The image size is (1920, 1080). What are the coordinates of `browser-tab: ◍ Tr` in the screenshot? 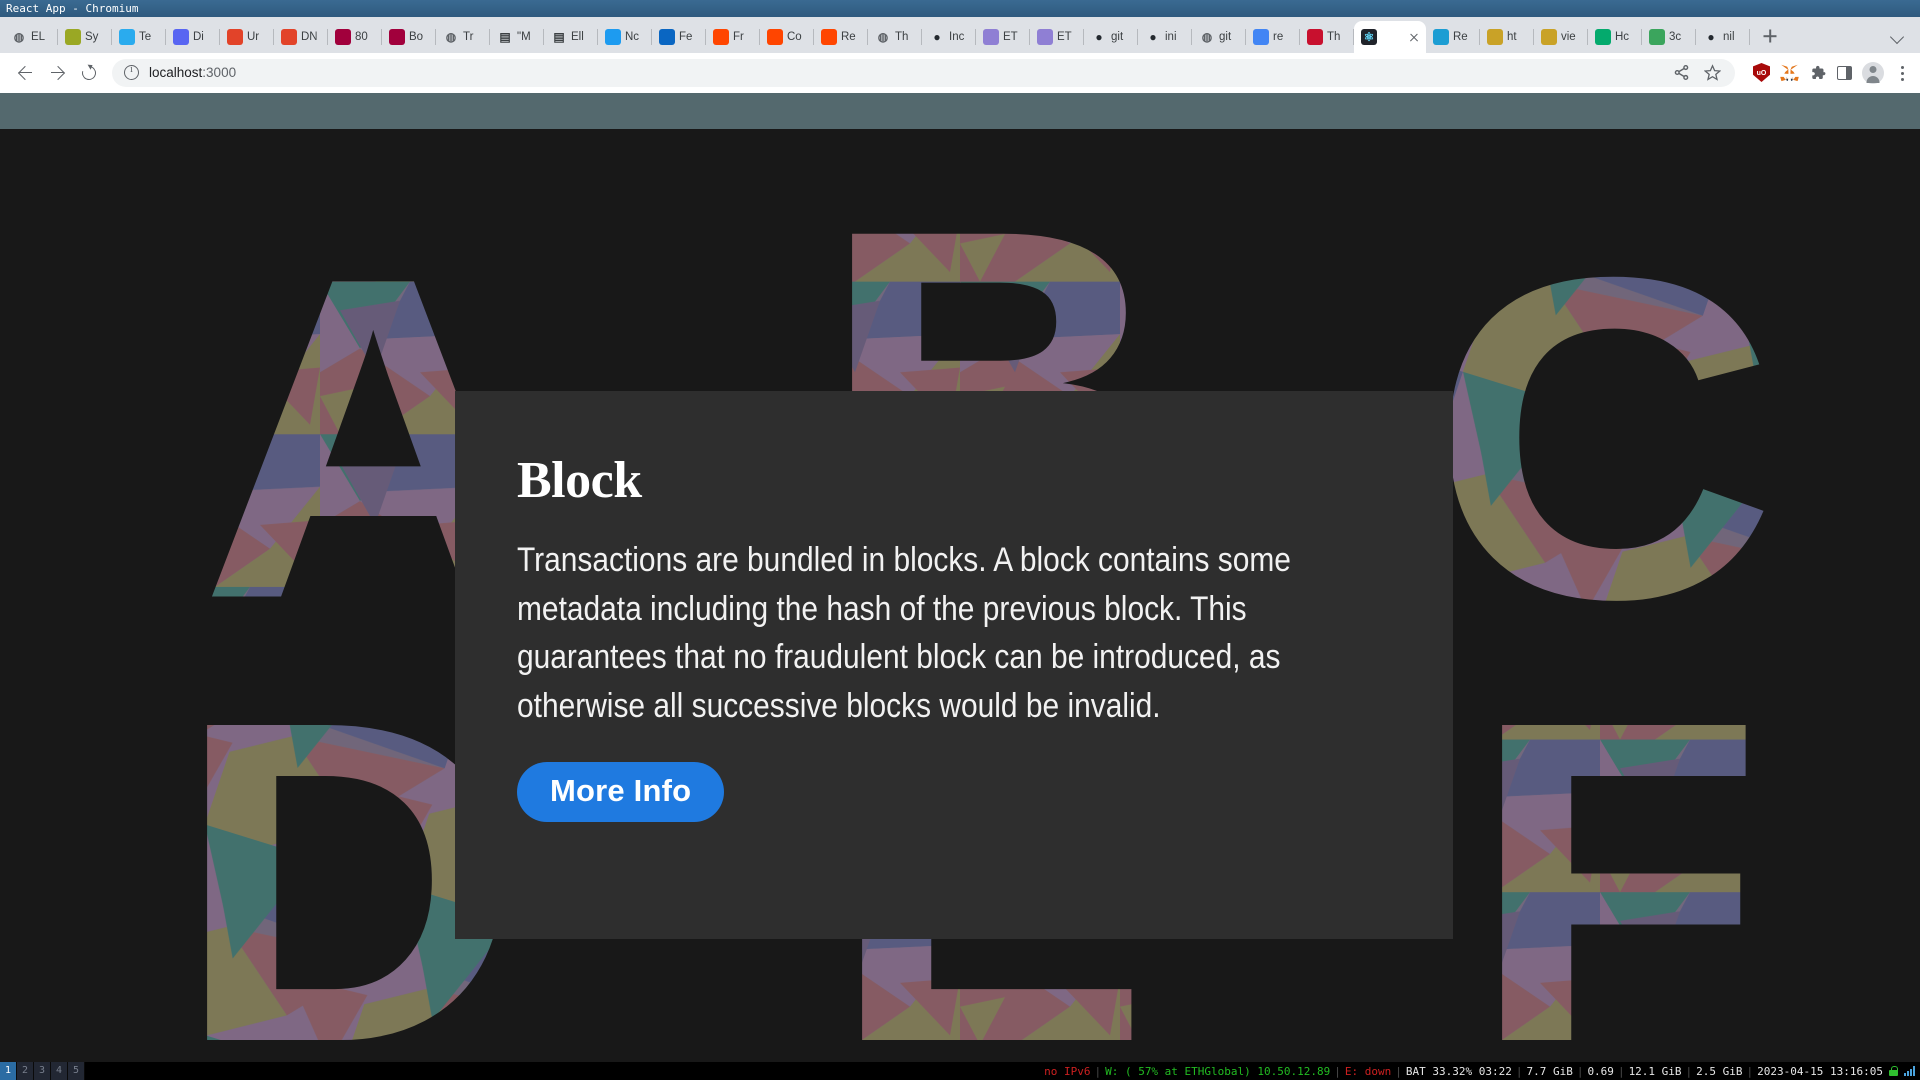 It's located at (463, 37).